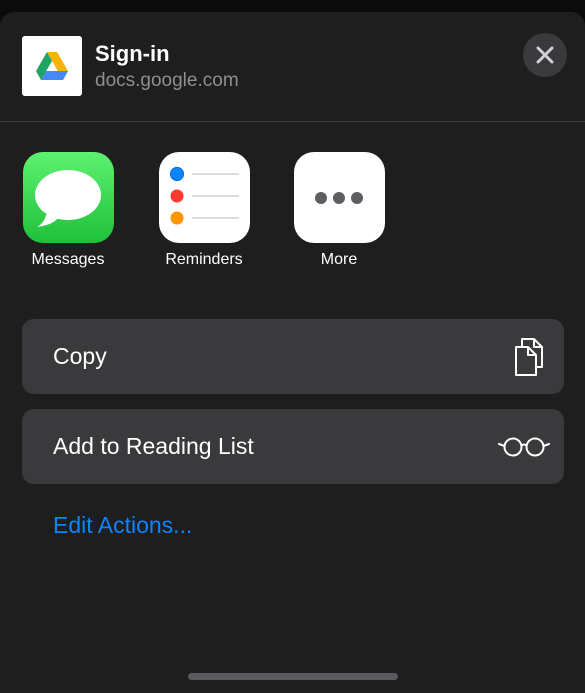 Image resolution: width=585 pixels, height=693 pixels. I want to click on reminders-icon, so click(204, 197).